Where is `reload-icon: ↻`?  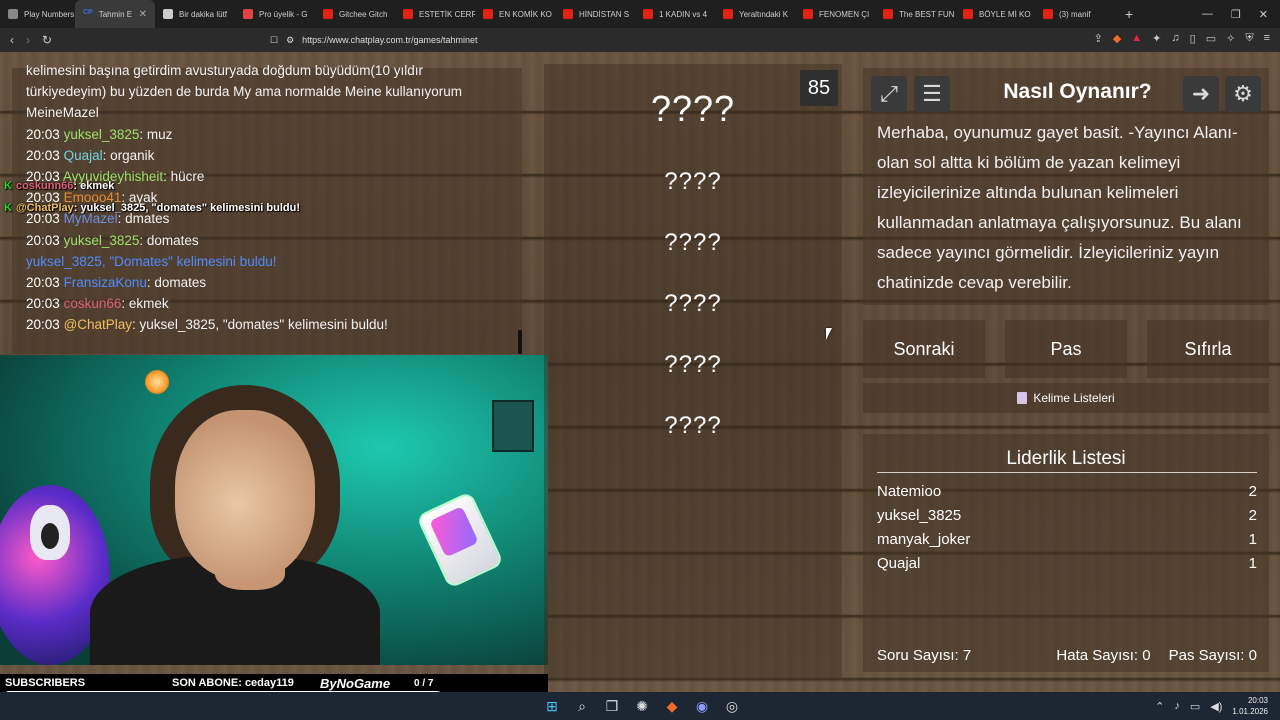
reload-icon: ↻ is located at coordinates (47, 40).